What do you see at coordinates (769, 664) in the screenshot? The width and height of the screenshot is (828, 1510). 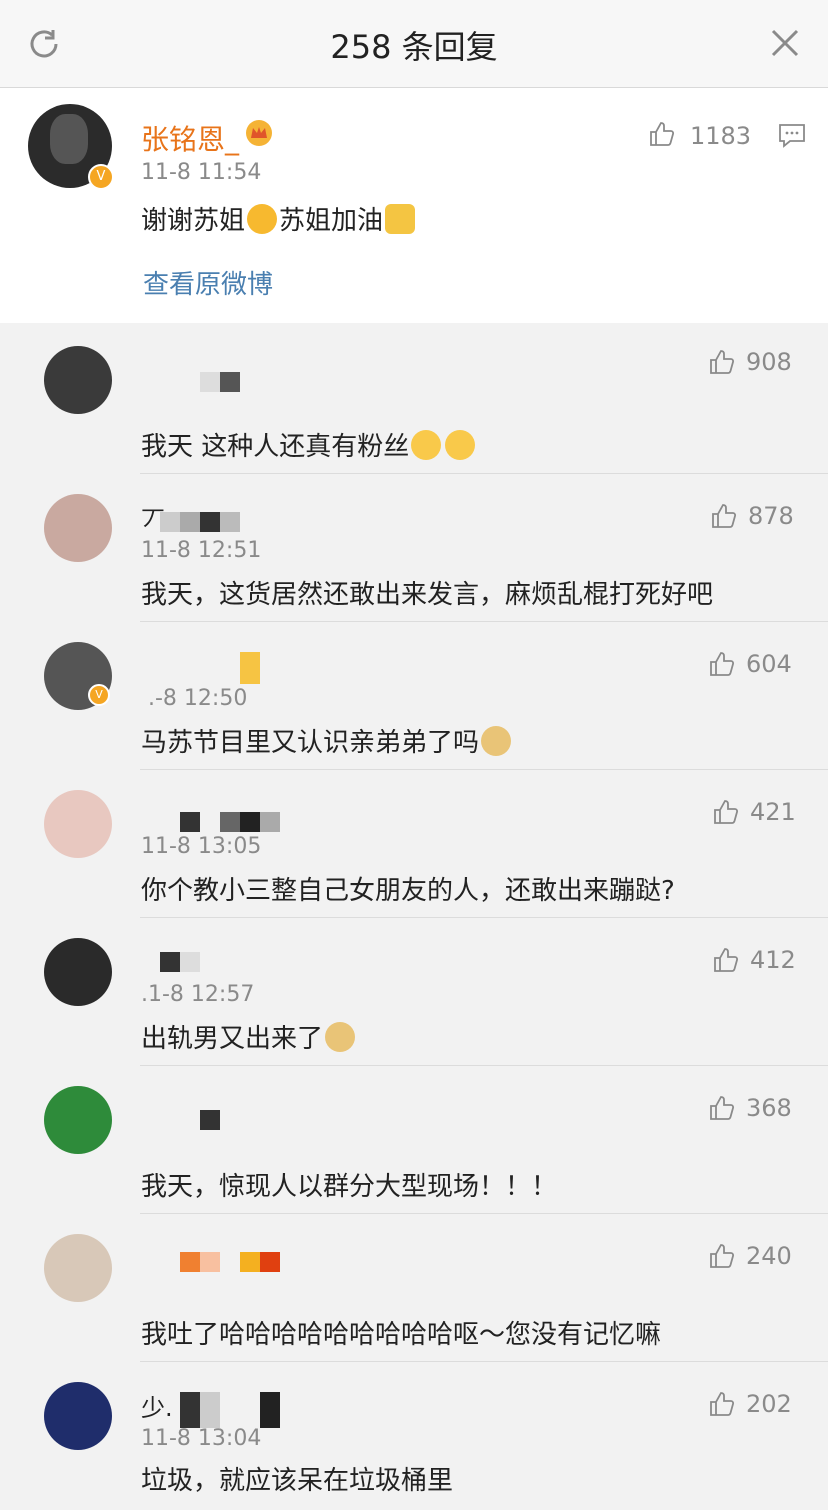 I see `like-count: 604` at bounding box center [769, 664].